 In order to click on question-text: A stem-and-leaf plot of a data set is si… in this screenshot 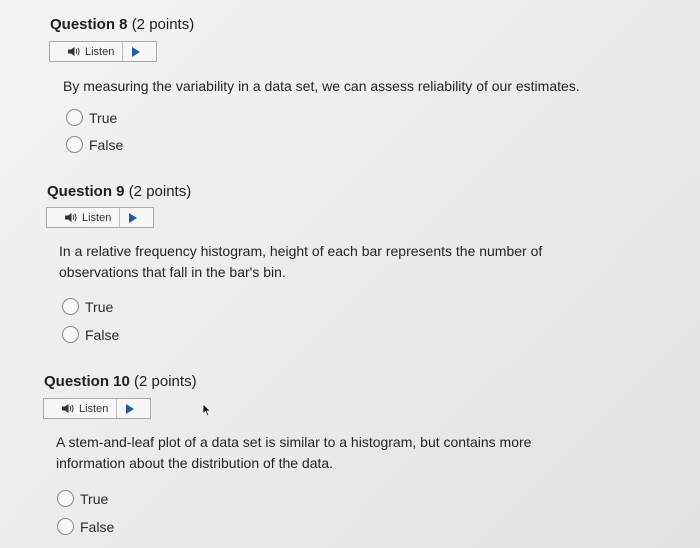, I will do `click(294, 452)`.